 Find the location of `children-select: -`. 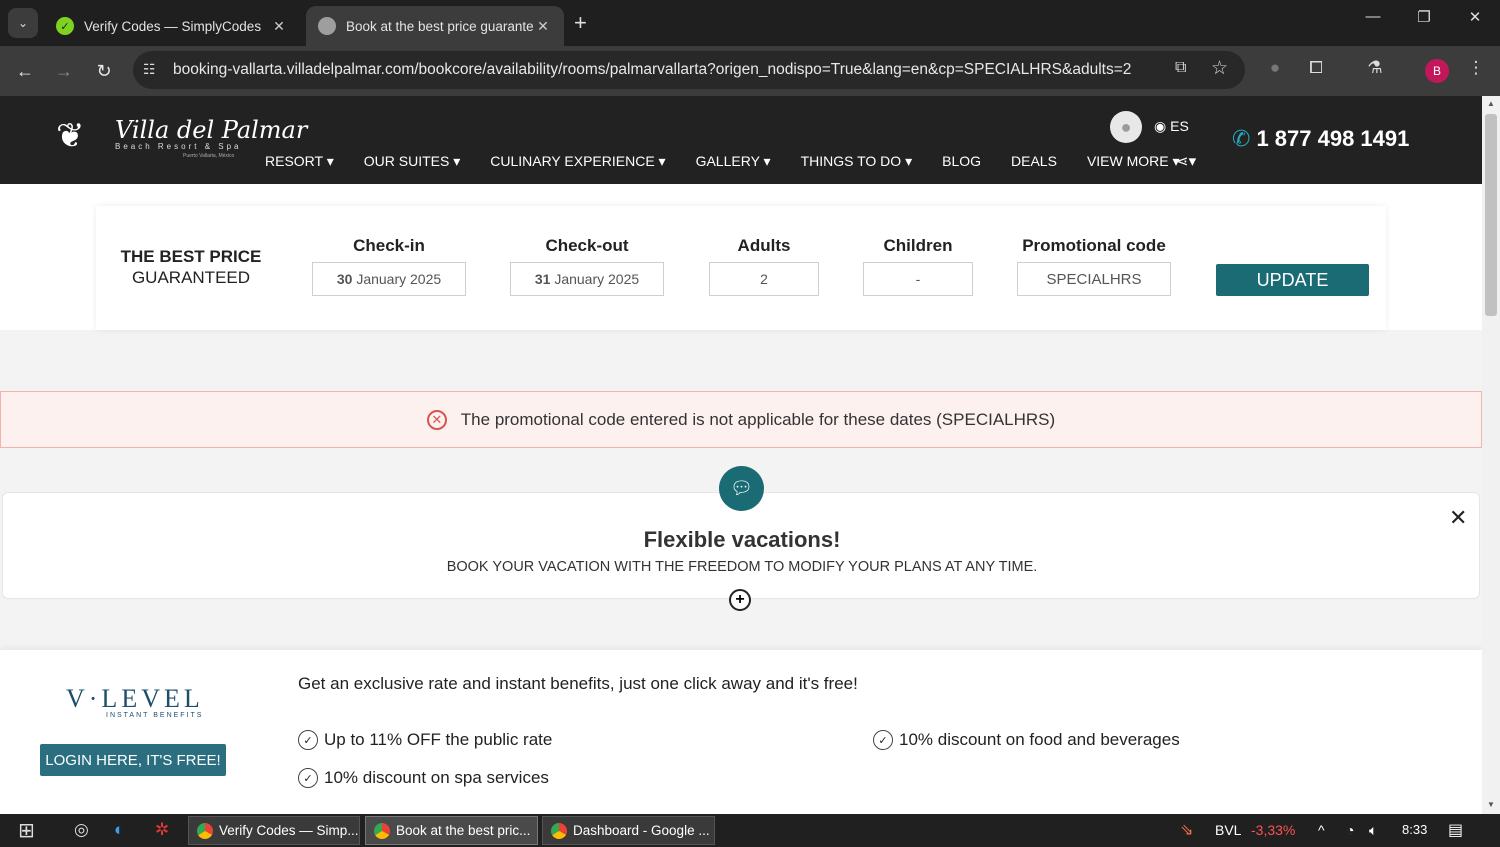

children-select: - is located at coordinates (918, 279).